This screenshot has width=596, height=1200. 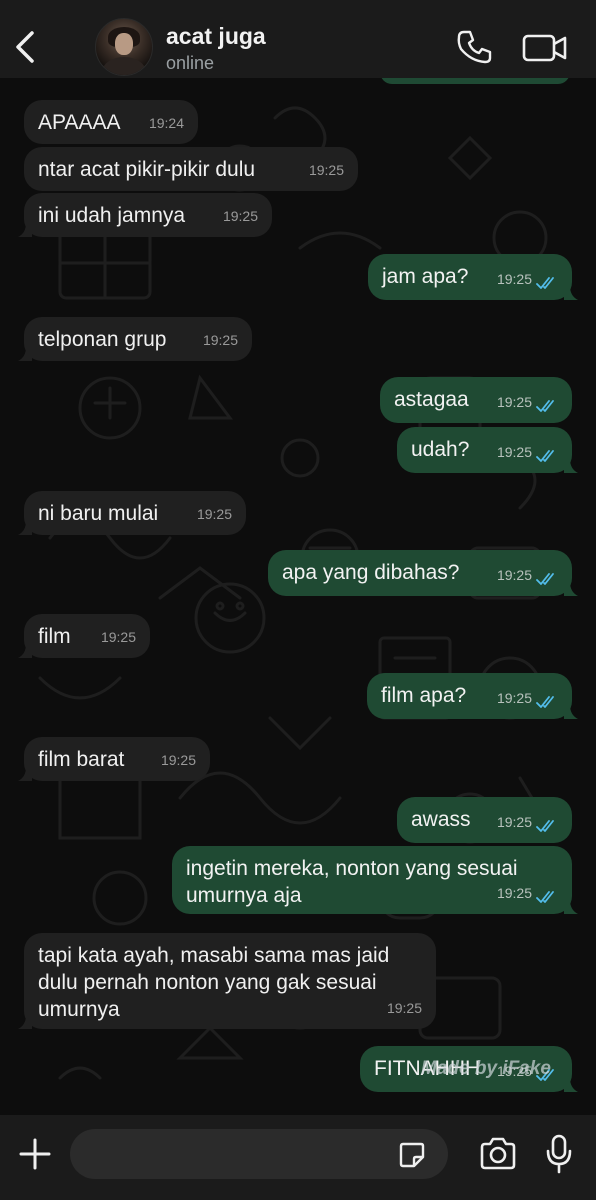 What do you see at coordinates (545, 48) in the screenshot?
I see `video-camera-icon` at bounding box center [545, 48].